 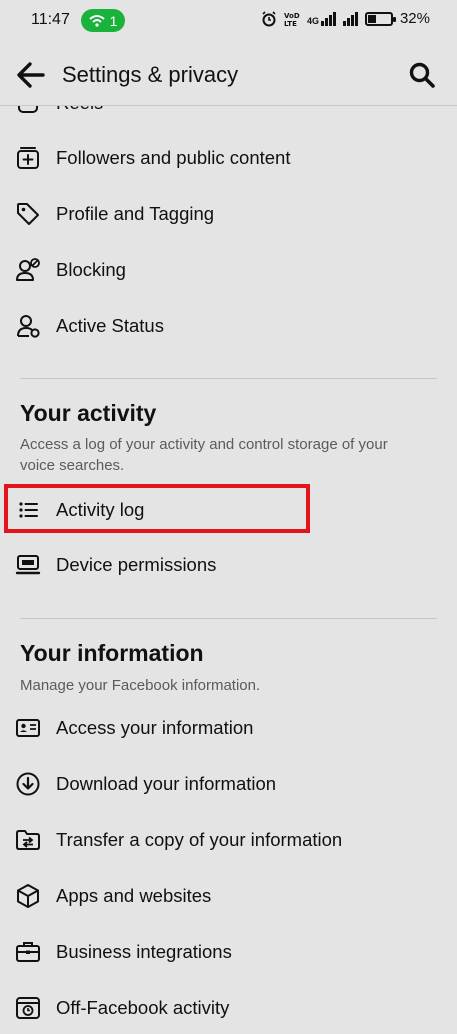 I want to click on settings-item-label: Transfer a copy of your information, so click(x=199, y=839).